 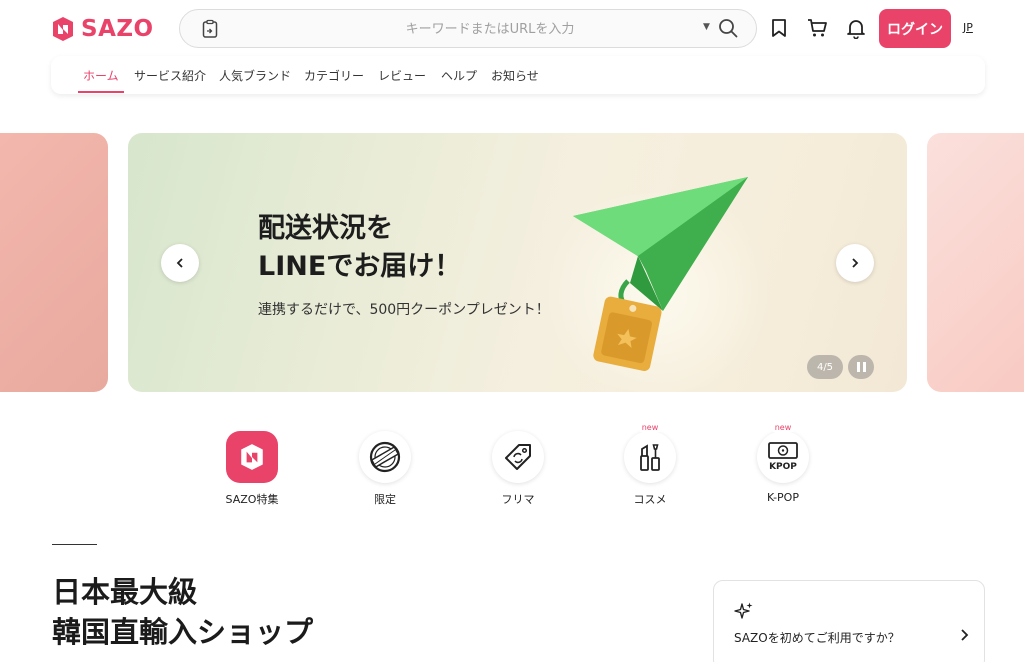 I want to click on chevron-left-icon, so click(x=179, y=263).